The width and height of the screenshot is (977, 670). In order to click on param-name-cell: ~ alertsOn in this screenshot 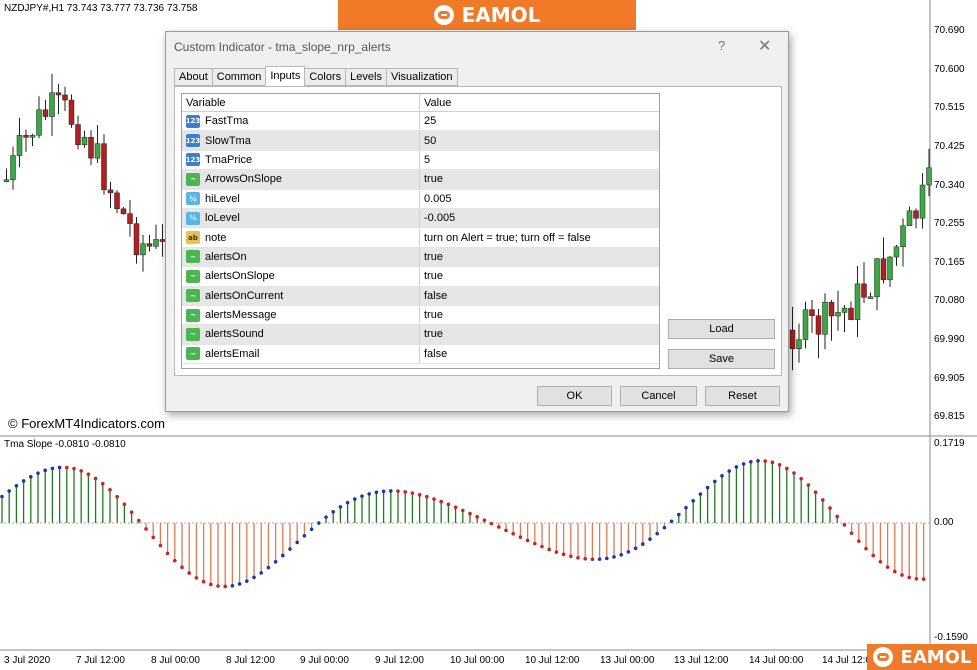, I will do `click(301, 257)`.